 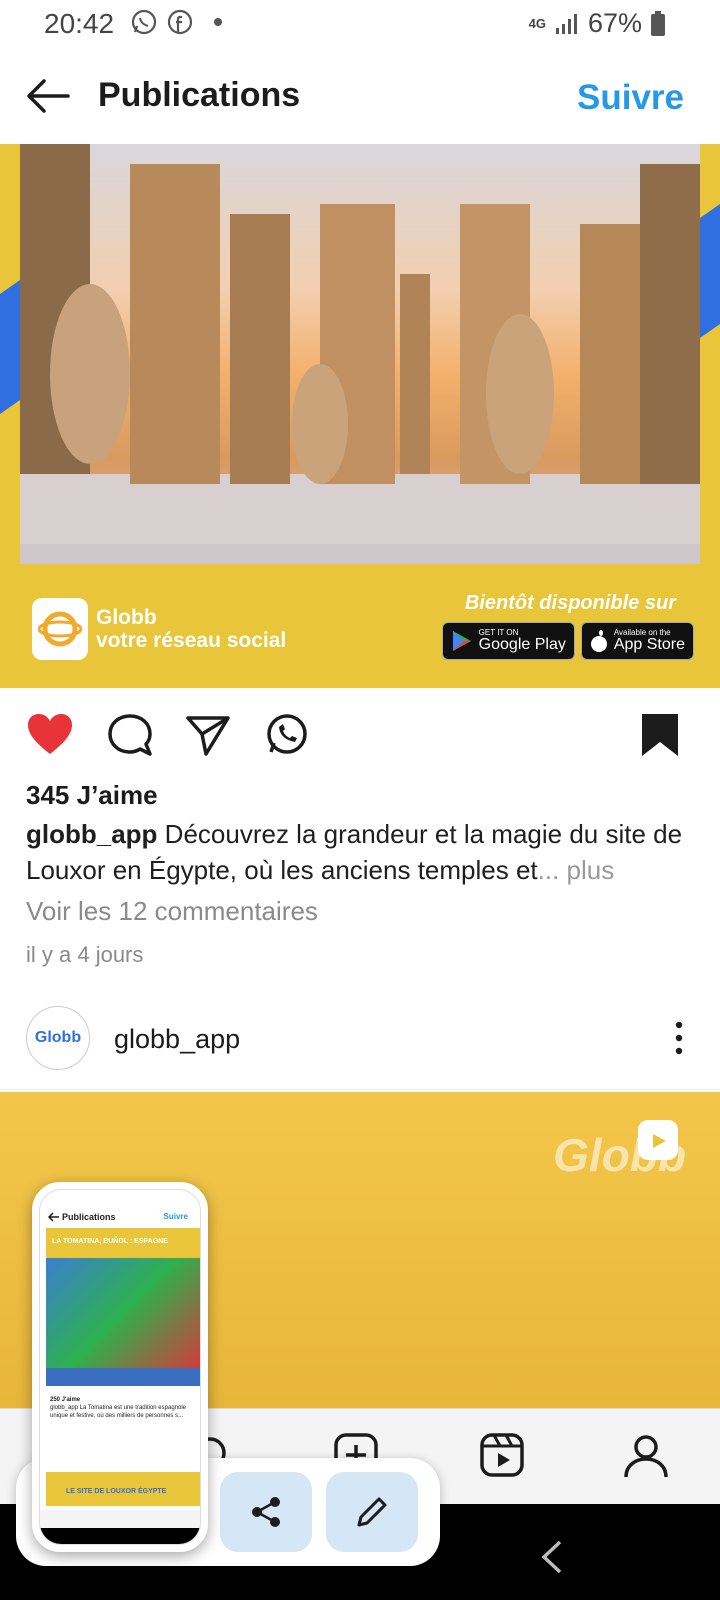 What do you see at coordinates (360, 1040) in the screenshot?
I see `post2-header: Globb globb_app` at bounding box center [360, 1040].